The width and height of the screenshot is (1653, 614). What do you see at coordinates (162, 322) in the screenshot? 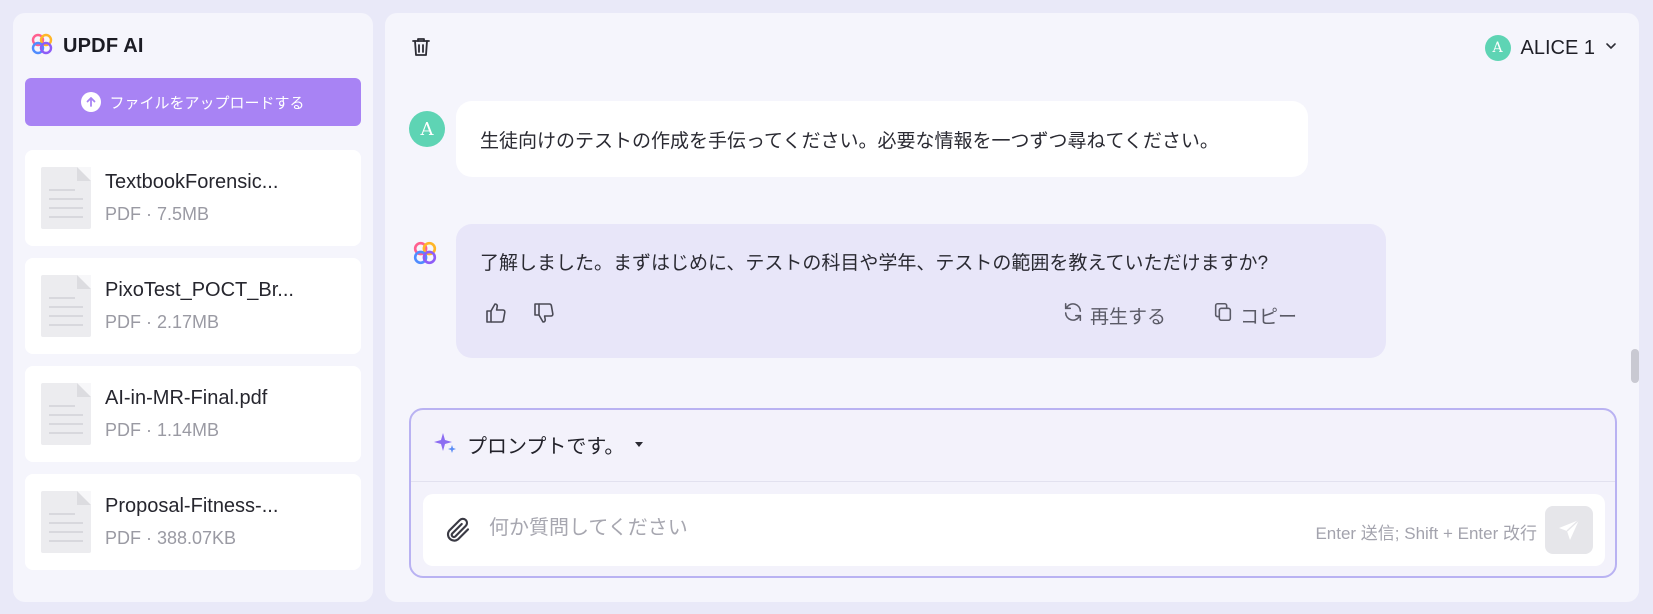
I see `file-meta: PDF · 2.17MB` at bounding box center [162, 322].